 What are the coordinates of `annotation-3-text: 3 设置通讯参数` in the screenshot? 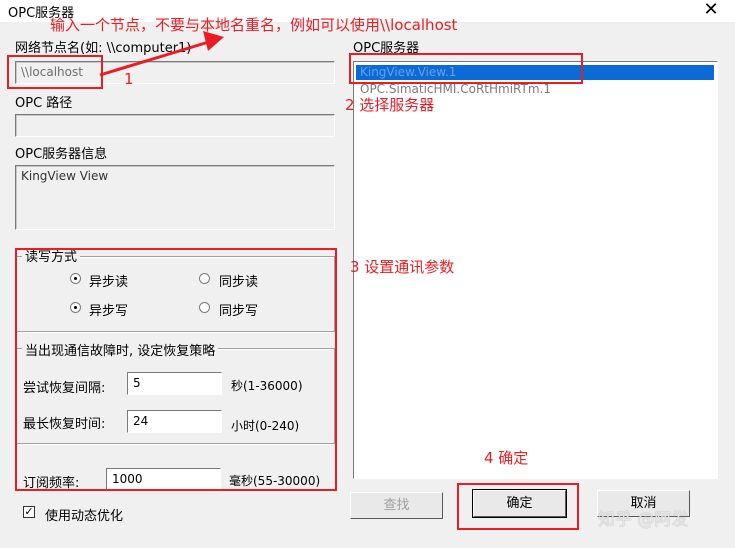 It's located at (402, 267).